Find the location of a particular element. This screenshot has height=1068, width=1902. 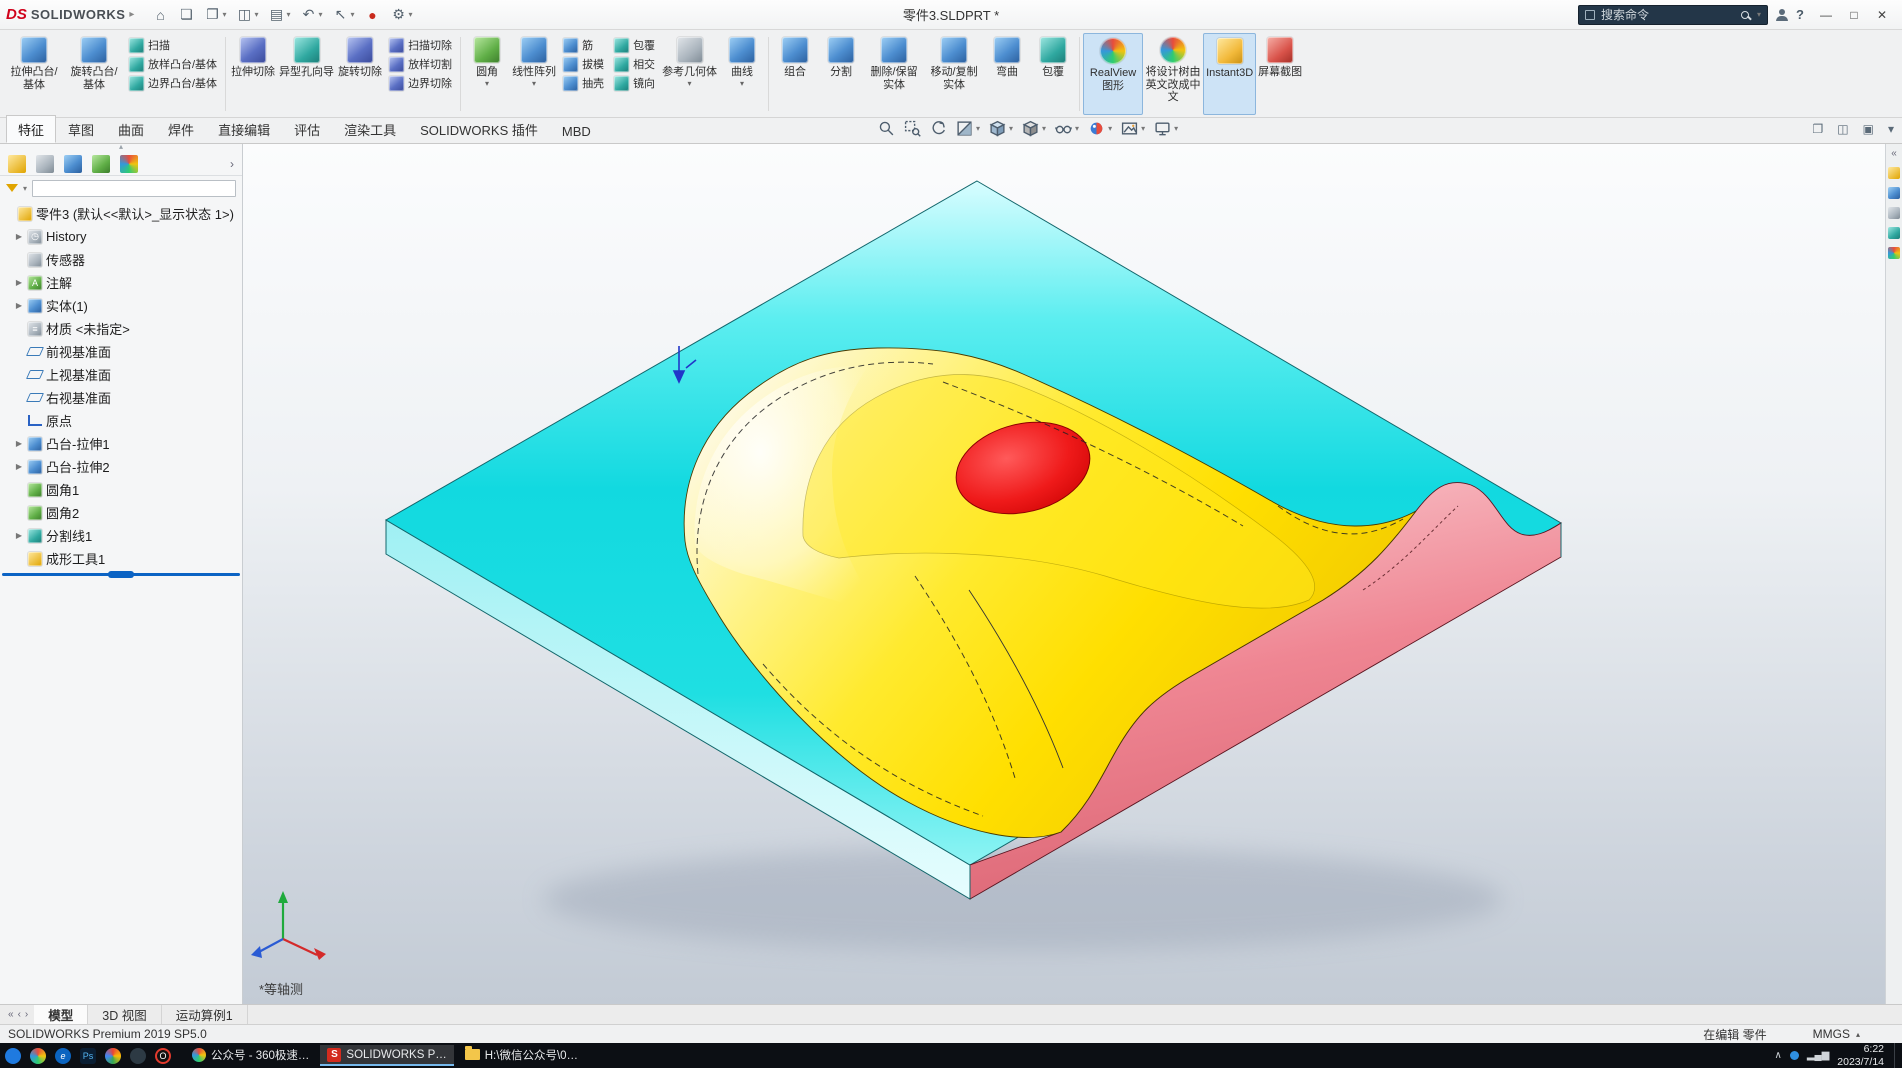

maximize-button: □ is located at coordinates (1854, 15).